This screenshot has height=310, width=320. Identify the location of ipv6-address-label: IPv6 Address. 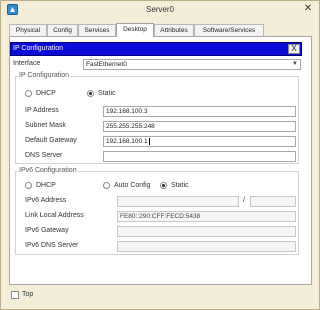
(46, 200).